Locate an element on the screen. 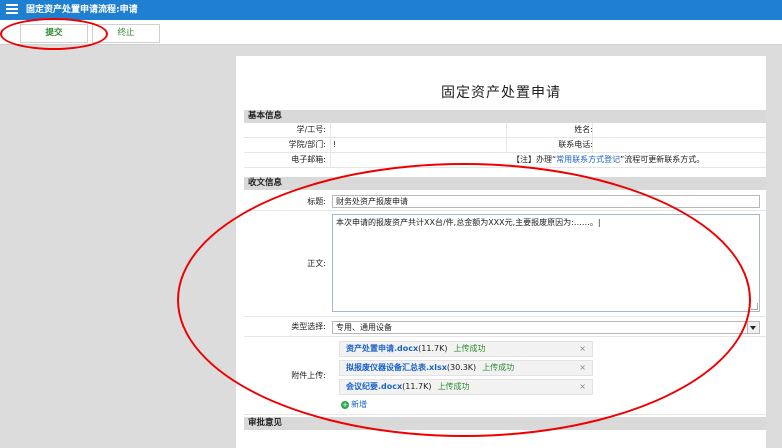 Image resolution: width=782 pixels, height=448 pixels. attachment-item: 资产处置申请.docx(11.7K) 上传成功 × is located at coordinates (466, 349).